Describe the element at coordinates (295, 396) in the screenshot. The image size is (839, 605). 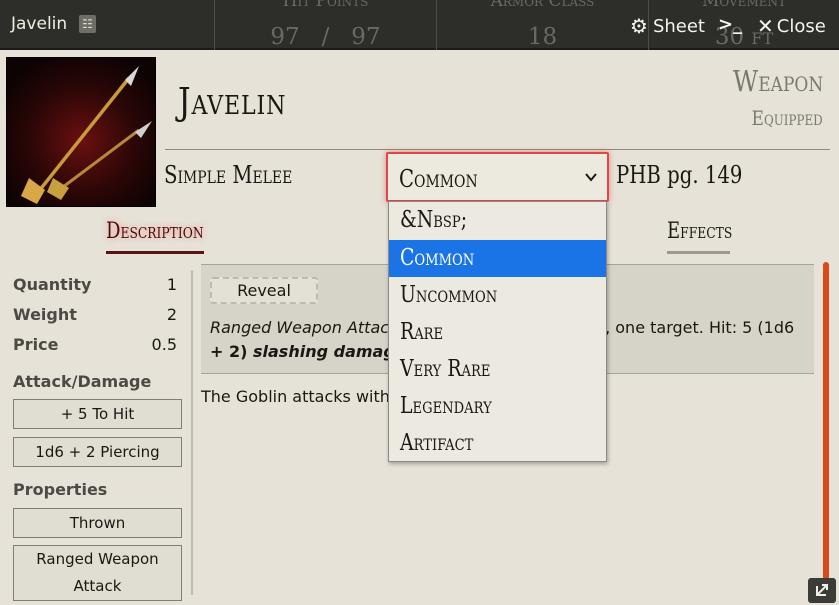
I see `description-body: The Goblin attacks with` at that location.